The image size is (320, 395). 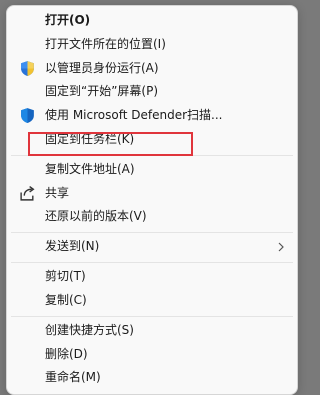 I want to click on menu-item-delete-label: 删除(D), so click(x=66, y=354).